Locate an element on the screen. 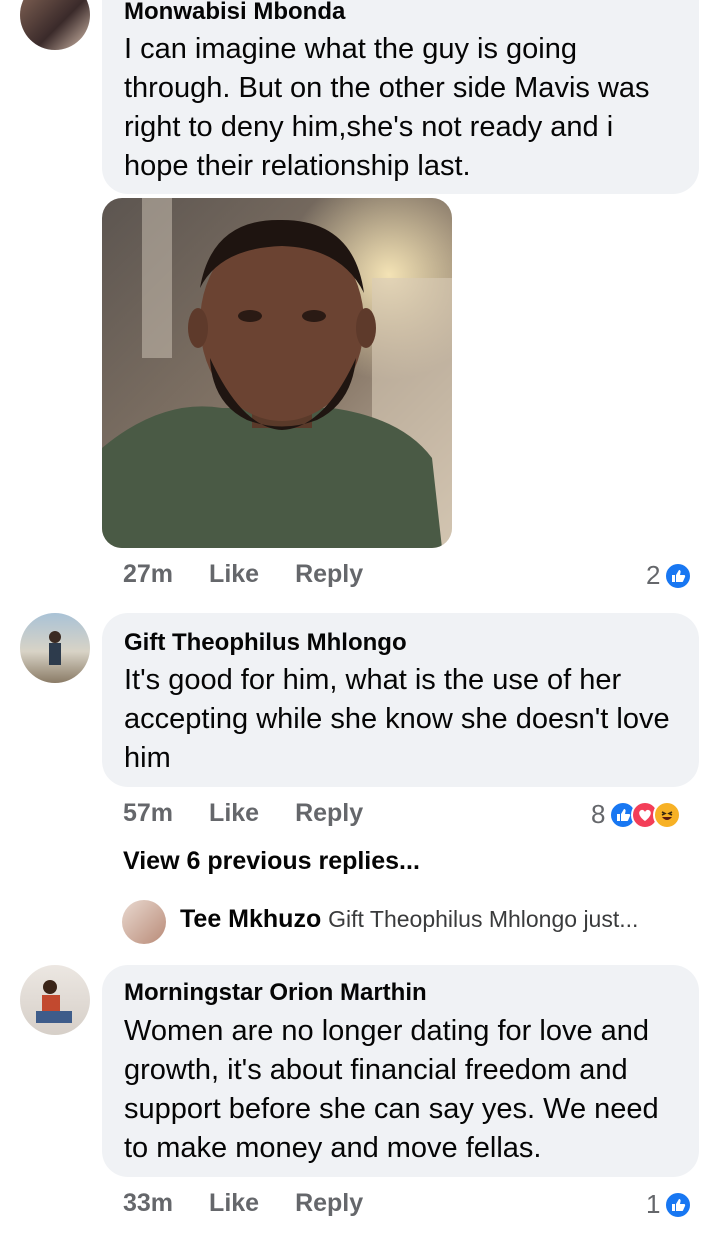 This screenshot has width=719, height=1234. comment-time: 33m is located at coordinates (148, 1203).